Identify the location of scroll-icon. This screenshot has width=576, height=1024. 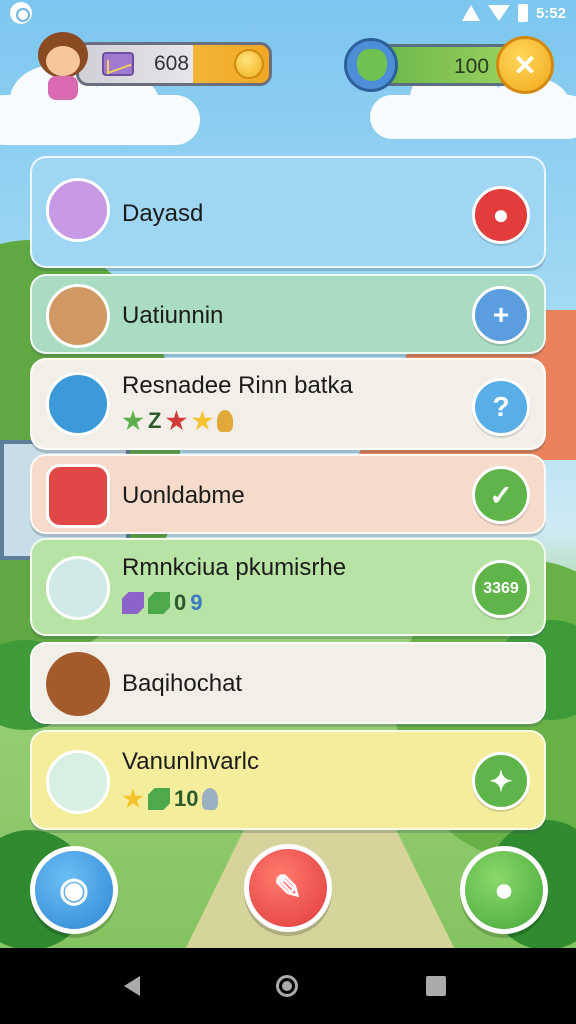
(78, 404).